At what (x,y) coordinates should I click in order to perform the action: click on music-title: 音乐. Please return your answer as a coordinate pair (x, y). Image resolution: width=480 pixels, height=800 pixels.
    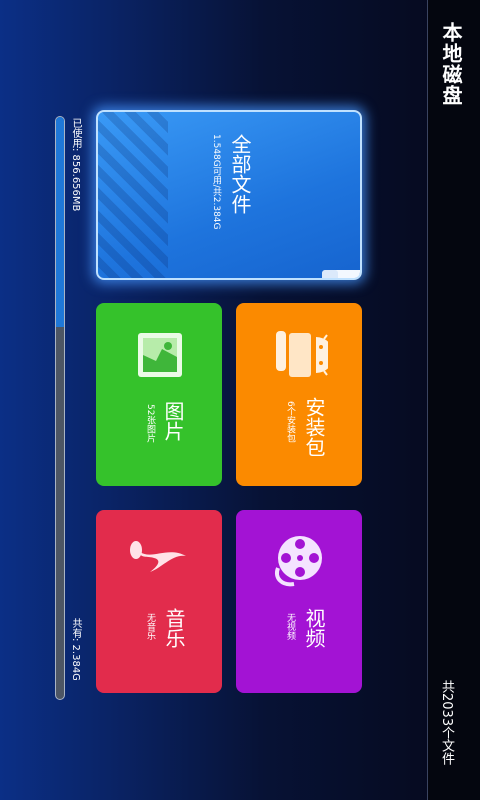
    Looking at the image, I should click on (174, 628).